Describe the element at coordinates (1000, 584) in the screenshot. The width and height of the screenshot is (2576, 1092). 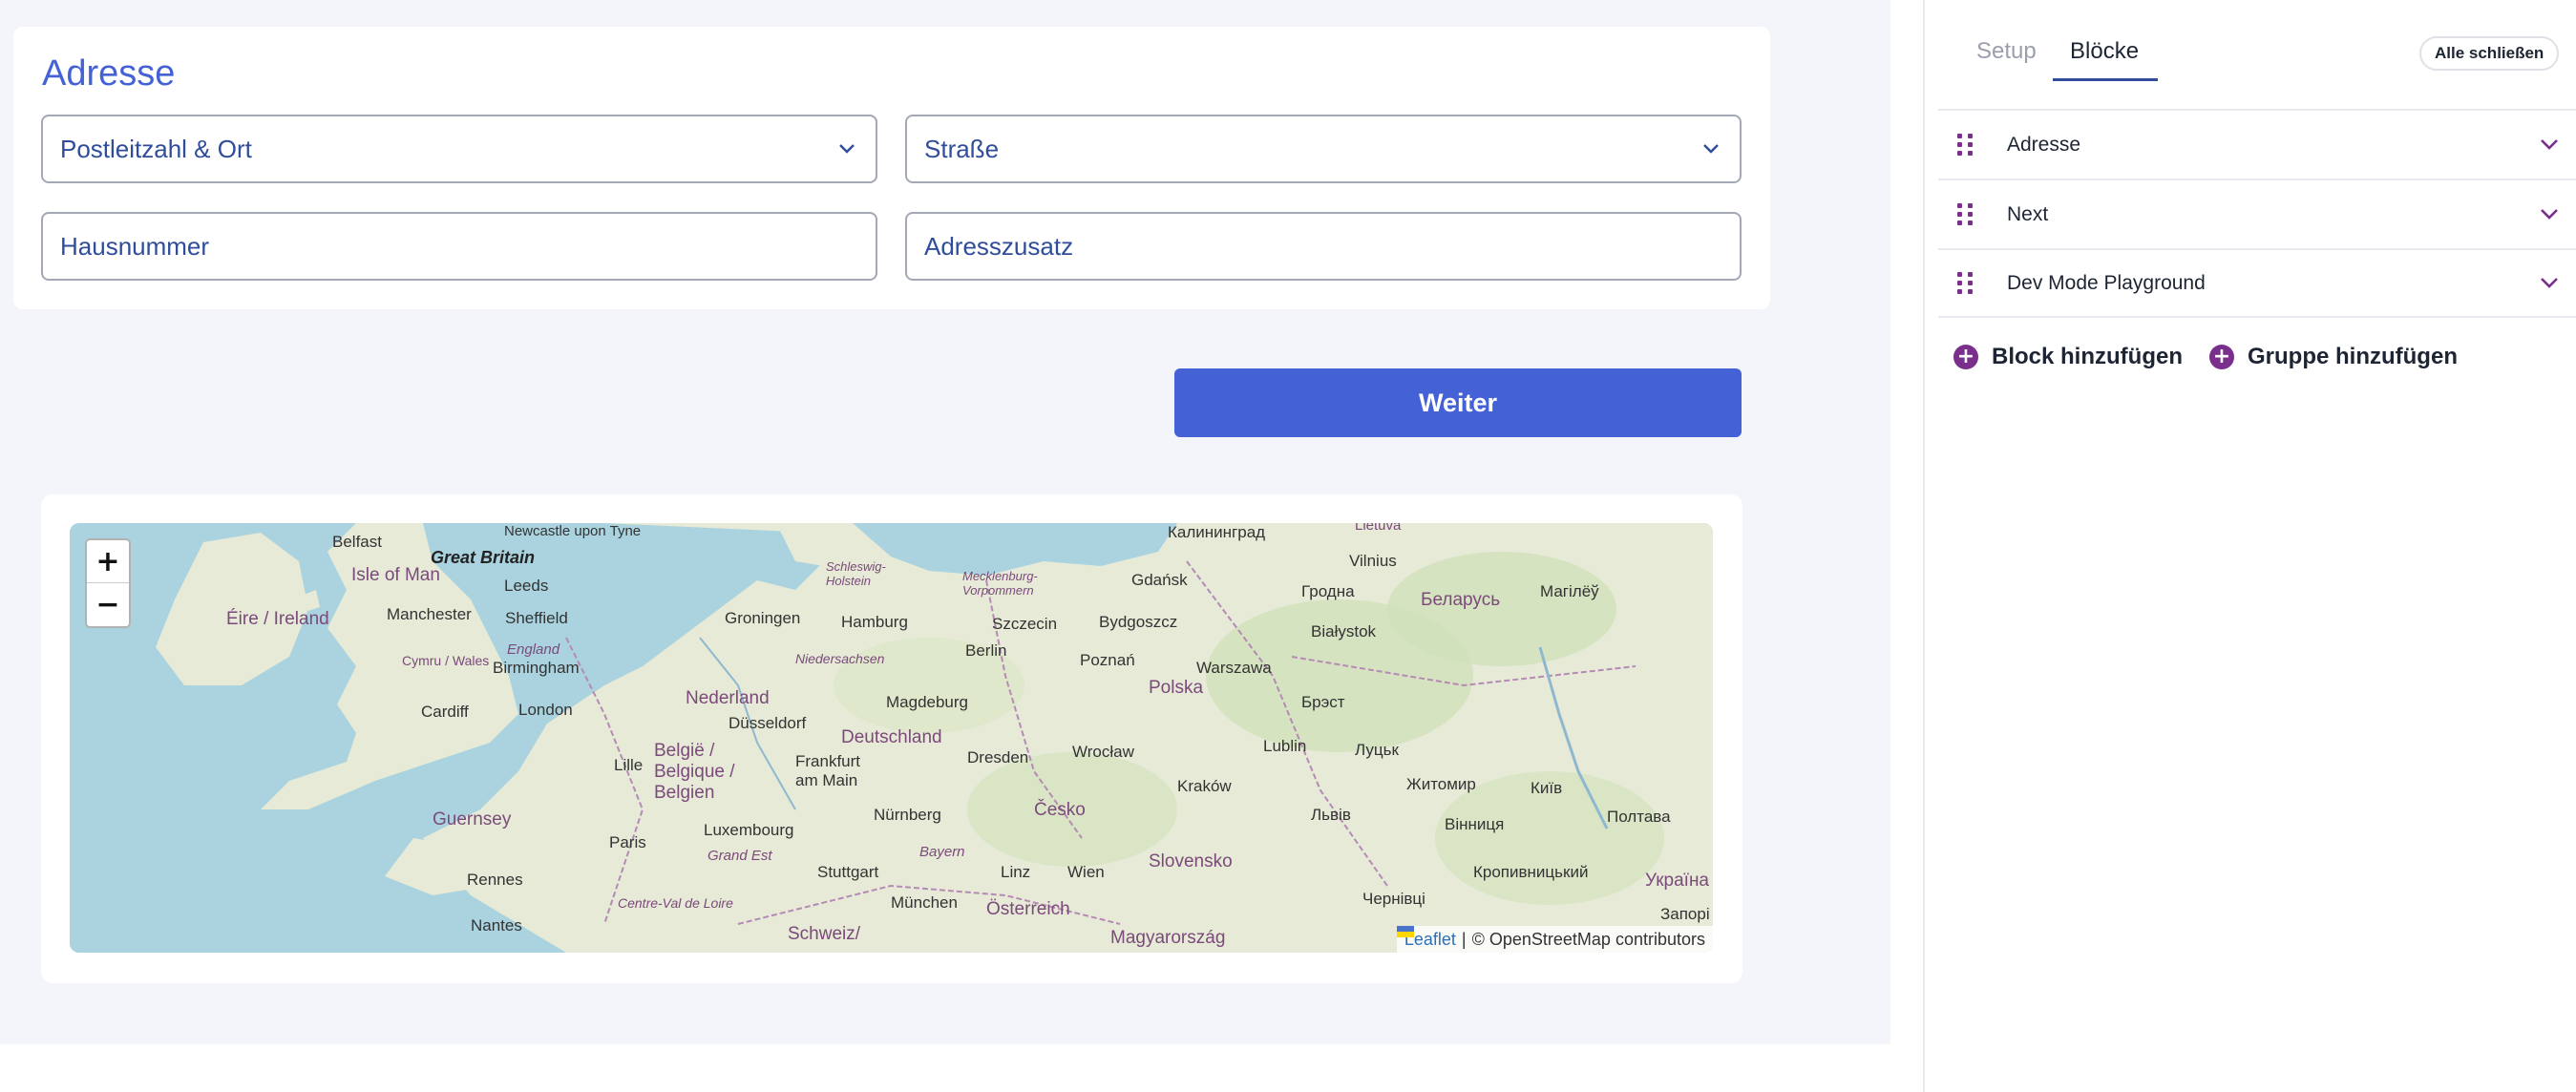
I see `map-label: Mecklenburg-Vorpommern` at that location.